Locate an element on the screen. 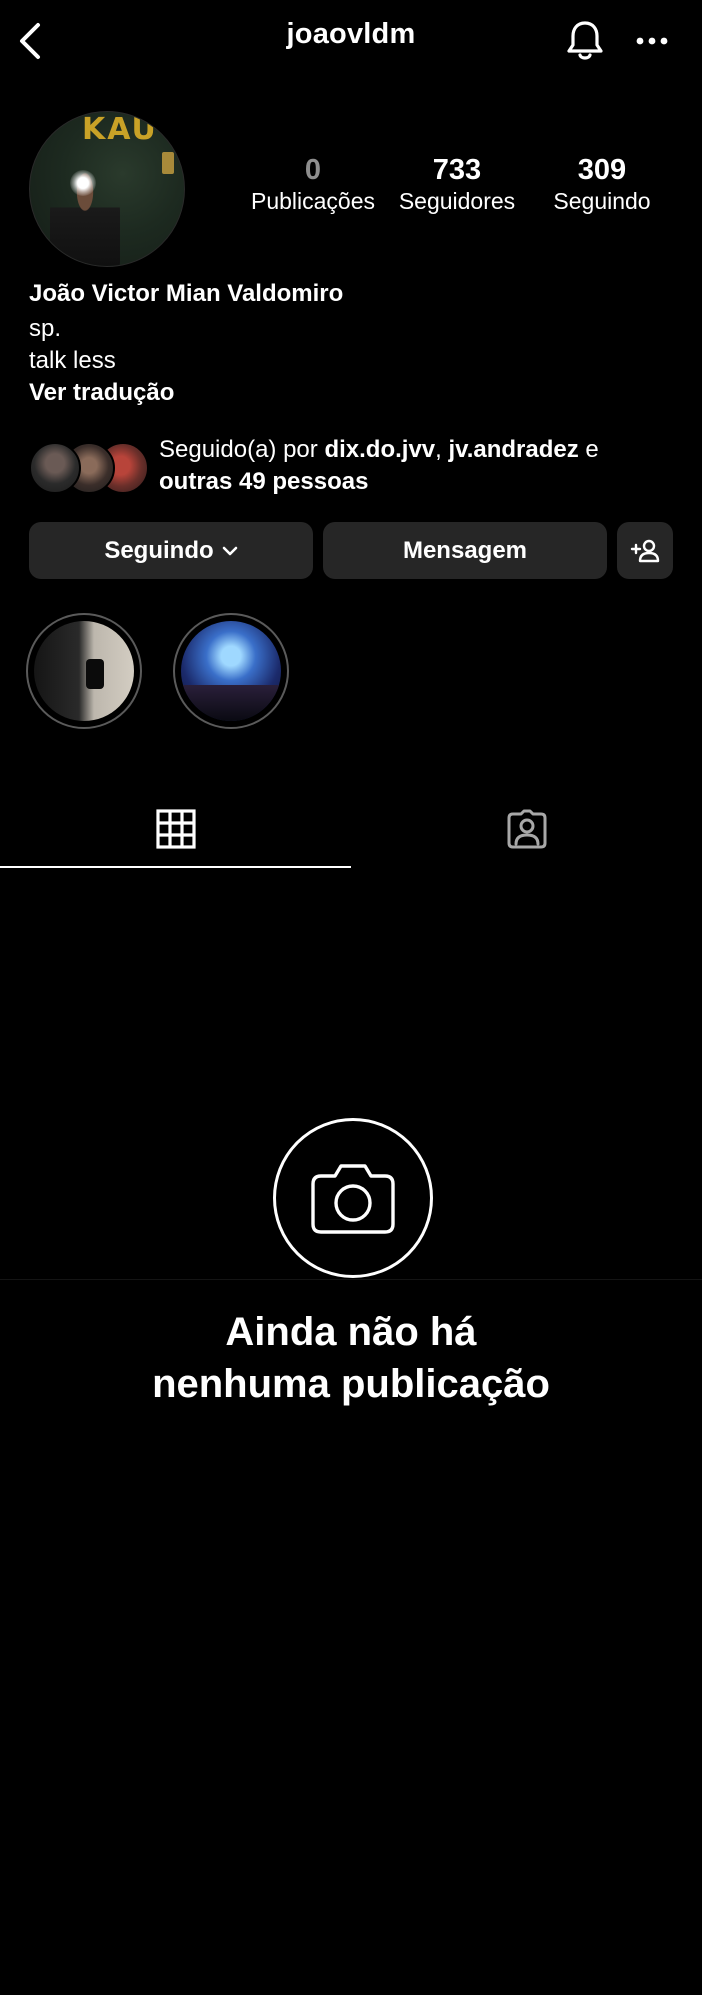 The image size is (702, 1995). message-button-label: Mensagem is located at coordinates (465, 550).